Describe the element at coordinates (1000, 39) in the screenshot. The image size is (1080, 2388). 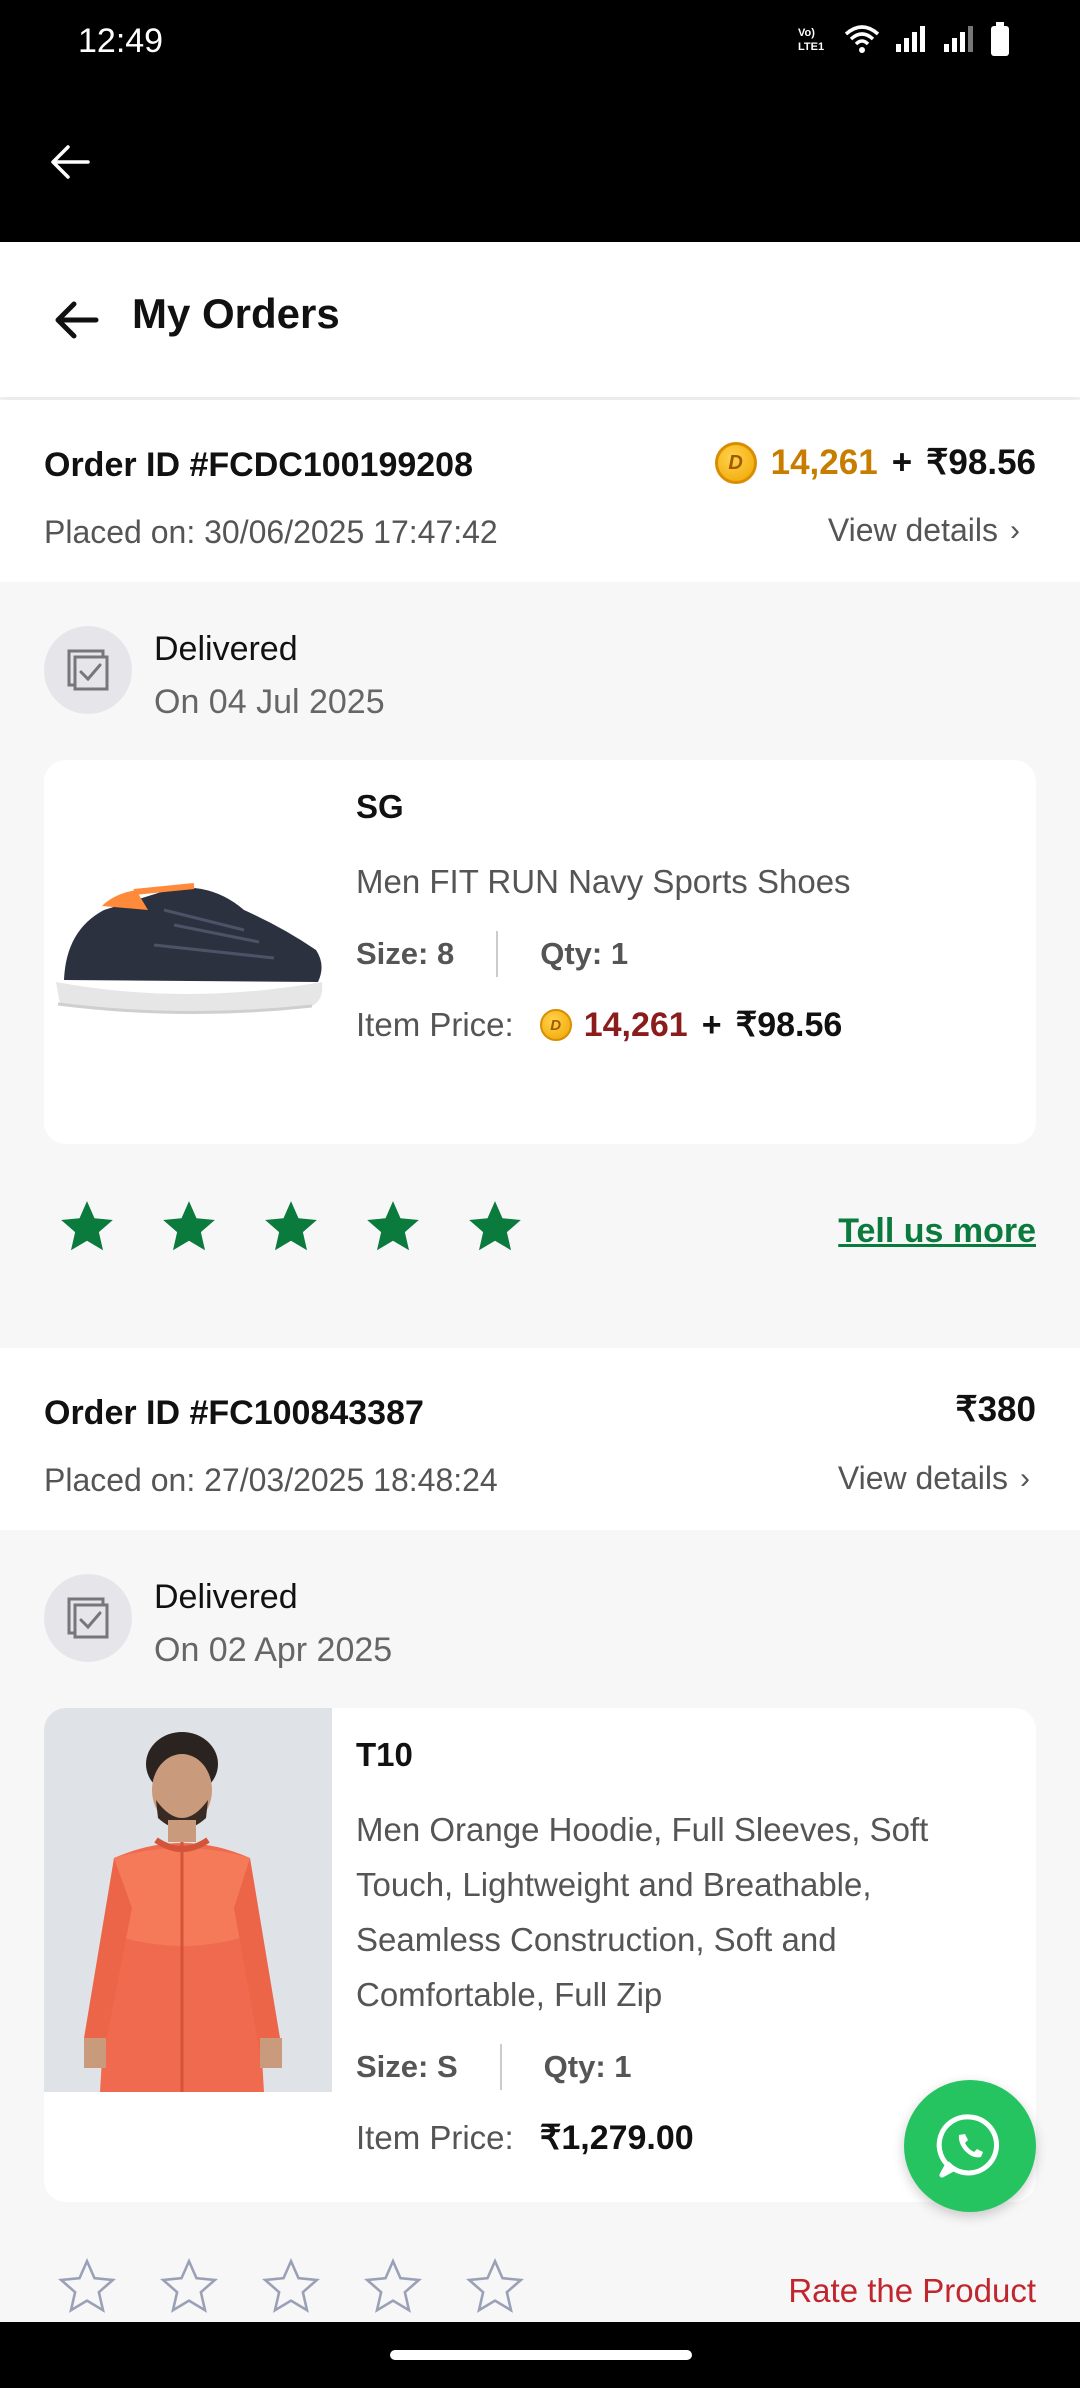
I see `battery-icon` at that location.